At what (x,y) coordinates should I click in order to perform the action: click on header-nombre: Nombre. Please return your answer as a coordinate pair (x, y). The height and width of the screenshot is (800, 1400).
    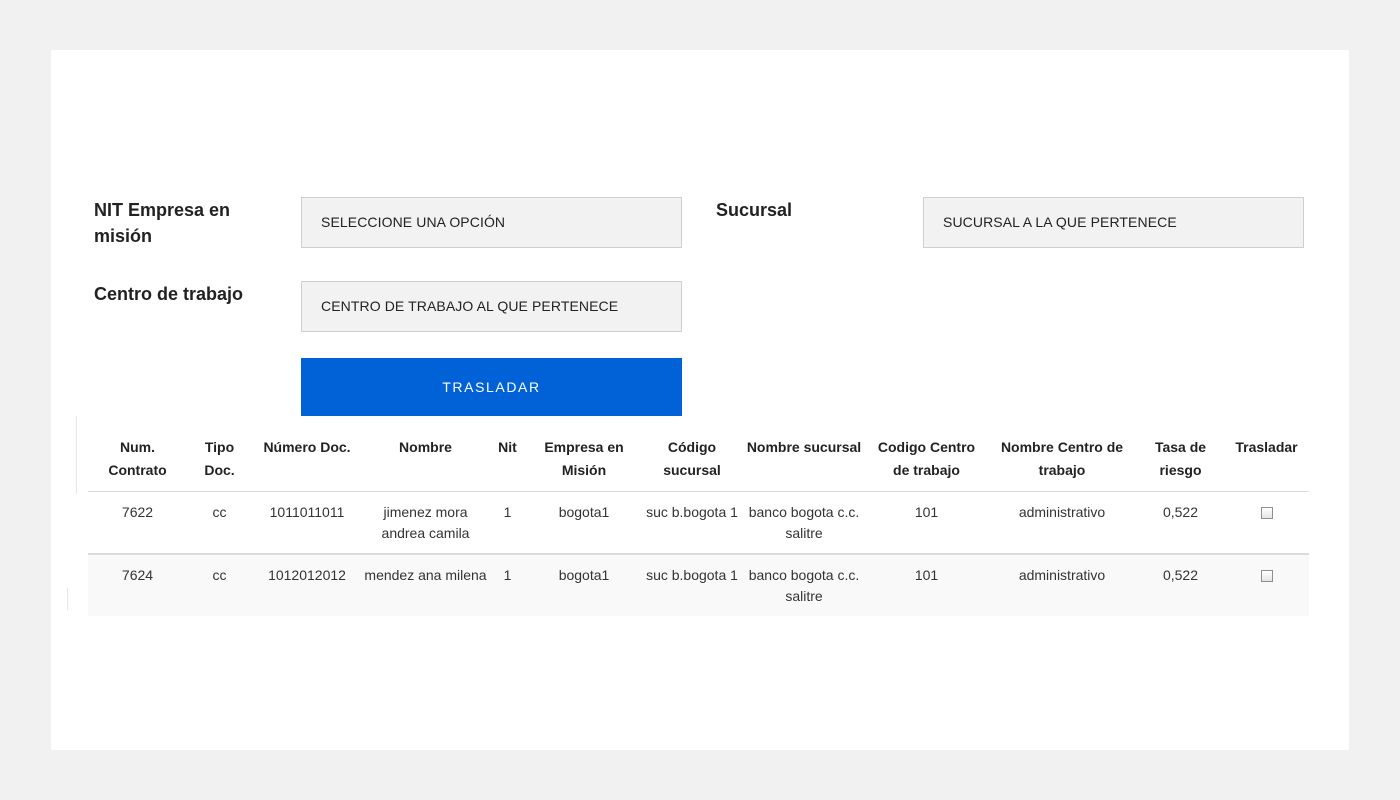
    Looking at the image, I should click on (425, 458).